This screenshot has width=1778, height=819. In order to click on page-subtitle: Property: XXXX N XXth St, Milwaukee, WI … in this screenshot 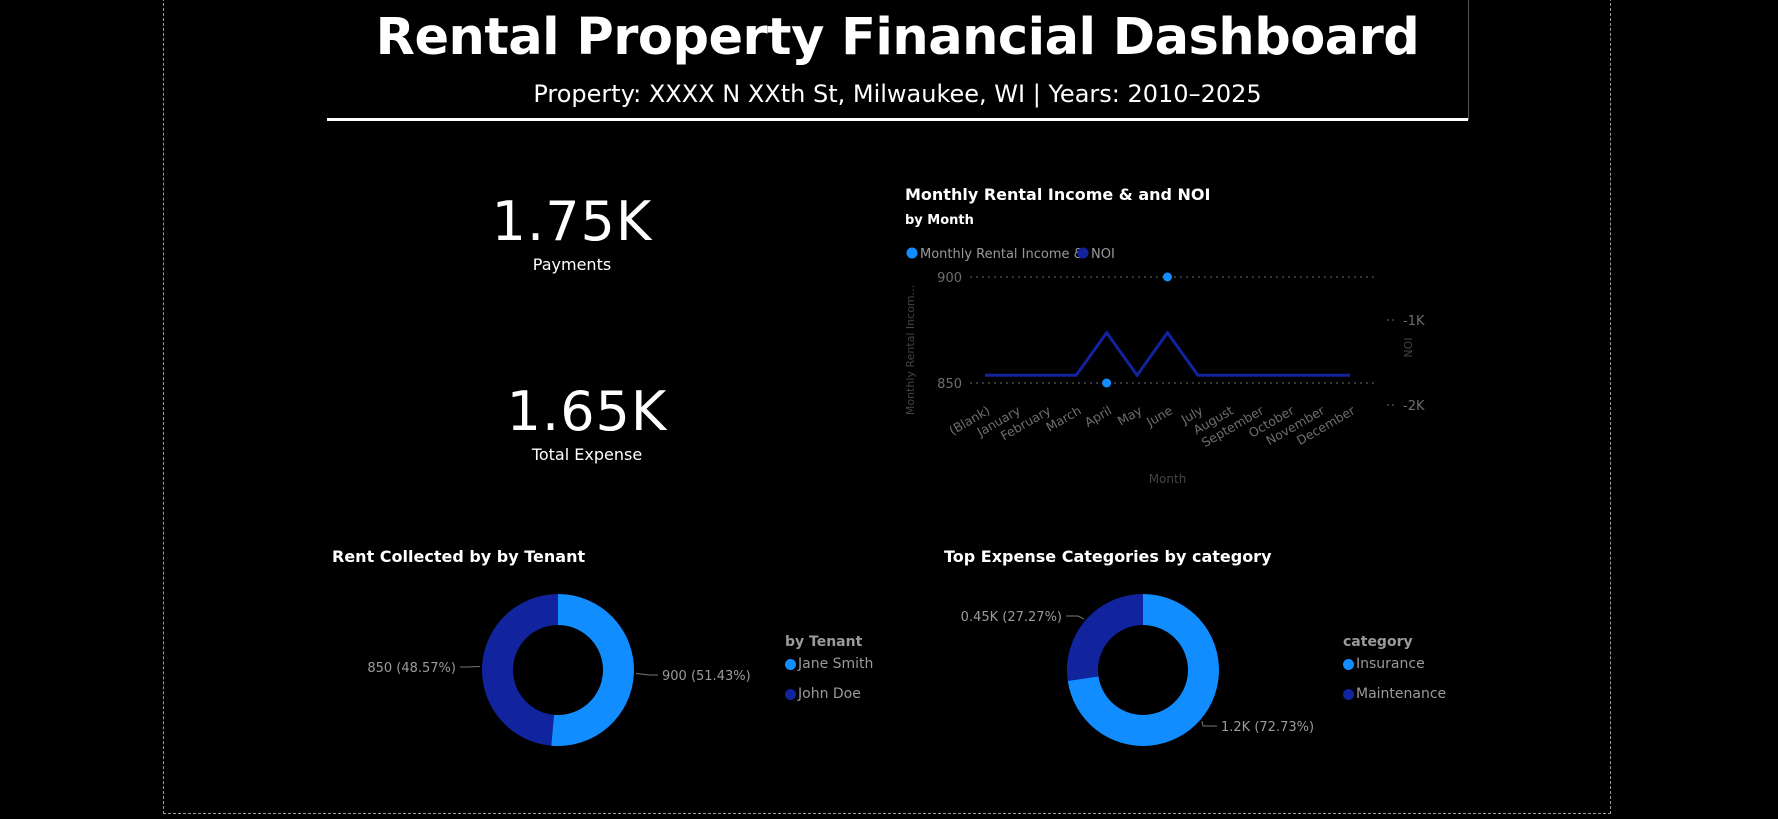, I will do `click(897, 94)`.